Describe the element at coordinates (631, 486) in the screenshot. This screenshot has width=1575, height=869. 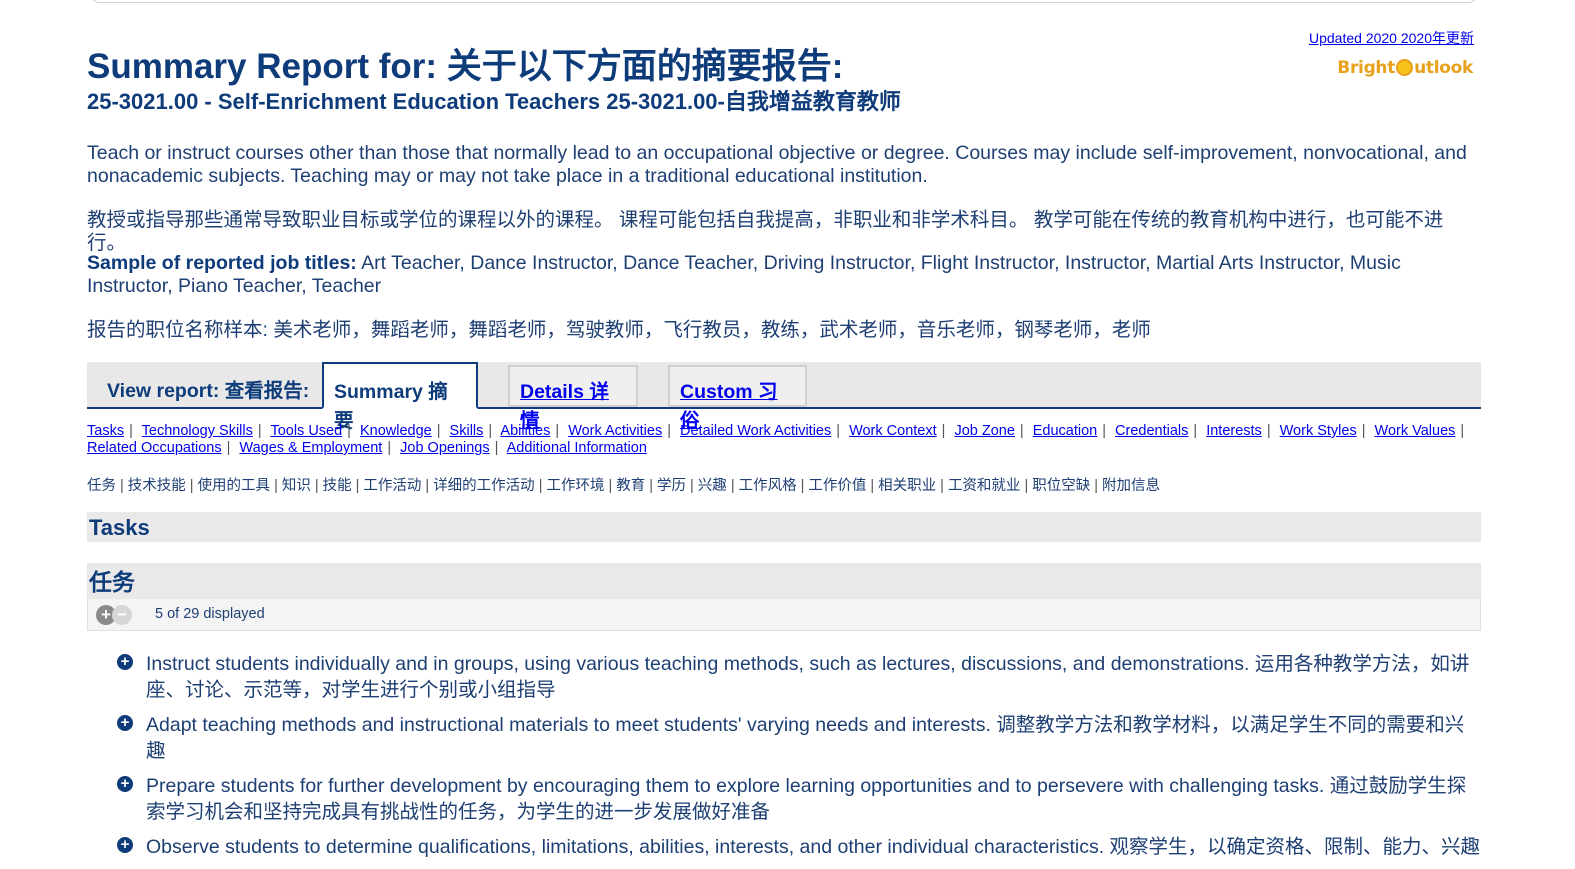
I see `nav-item-zh: 教育` at that location.